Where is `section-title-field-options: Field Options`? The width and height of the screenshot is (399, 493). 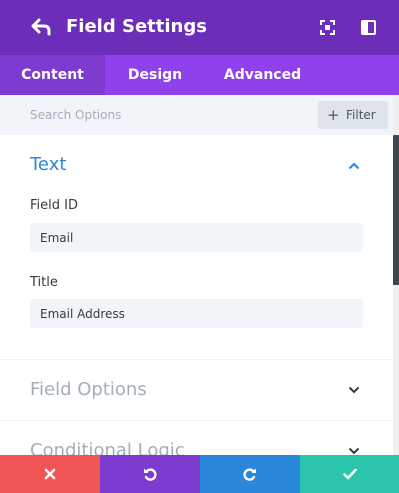 section-title-field-options: Field Options is located at coordinates (88, 390).